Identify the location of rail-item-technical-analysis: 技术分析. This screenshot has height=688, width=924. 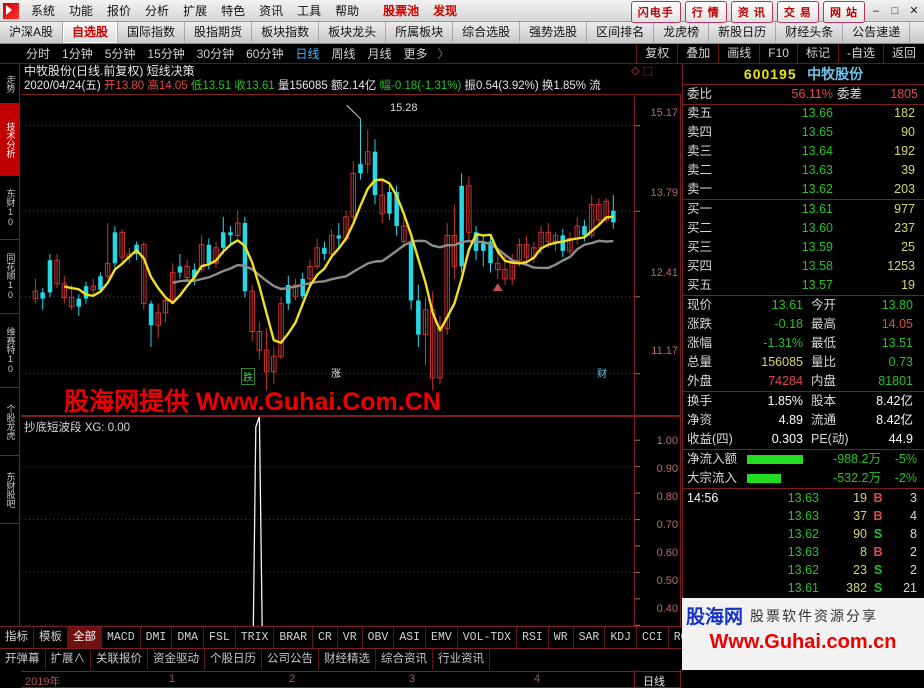
(10, 140).